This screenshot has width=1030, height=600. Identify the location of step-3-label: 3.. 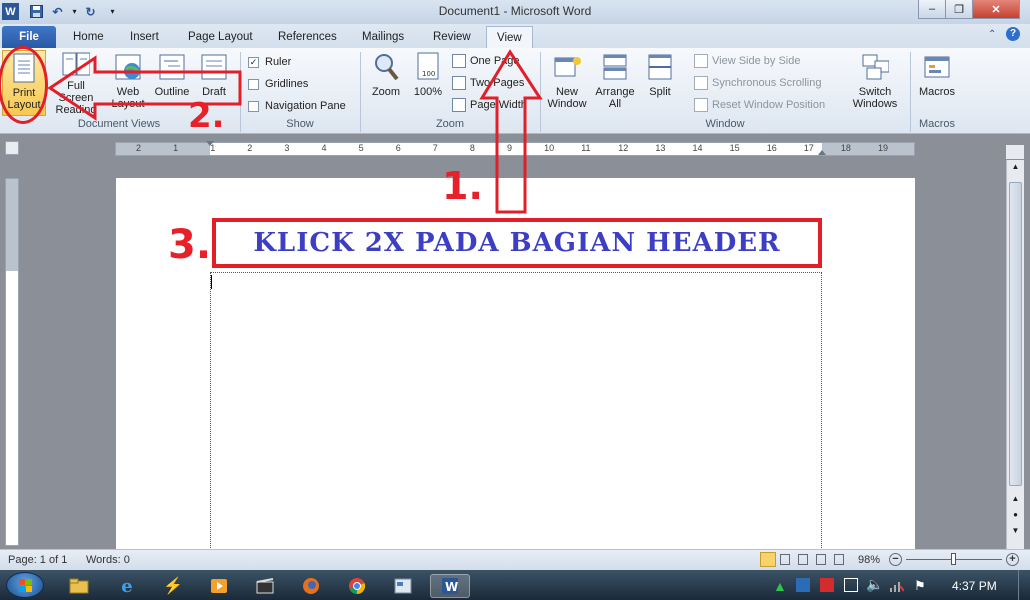
(190, 245).